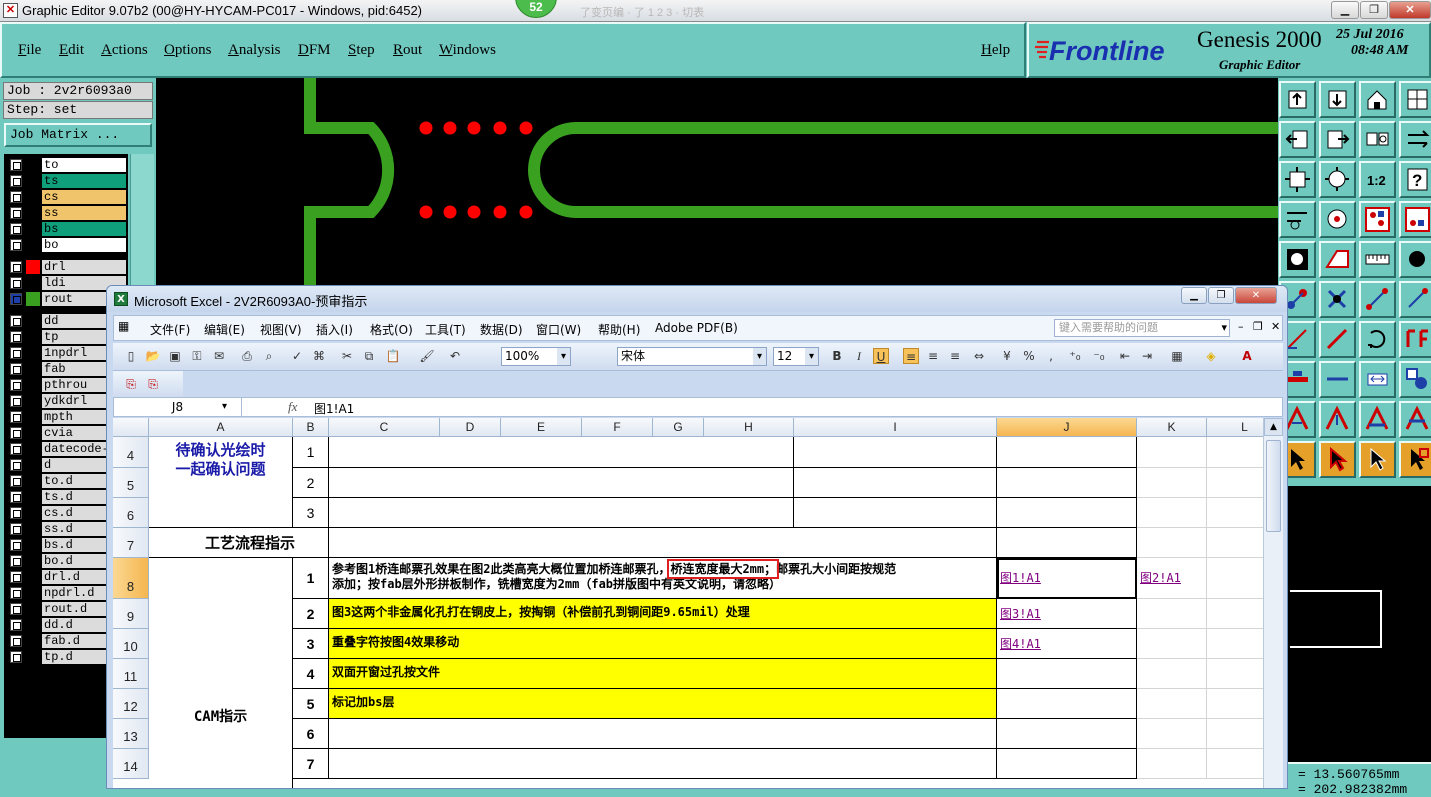 This screenshot has height=797, width=1431. I want to click on query-icon: ?, so click(1415, 179).